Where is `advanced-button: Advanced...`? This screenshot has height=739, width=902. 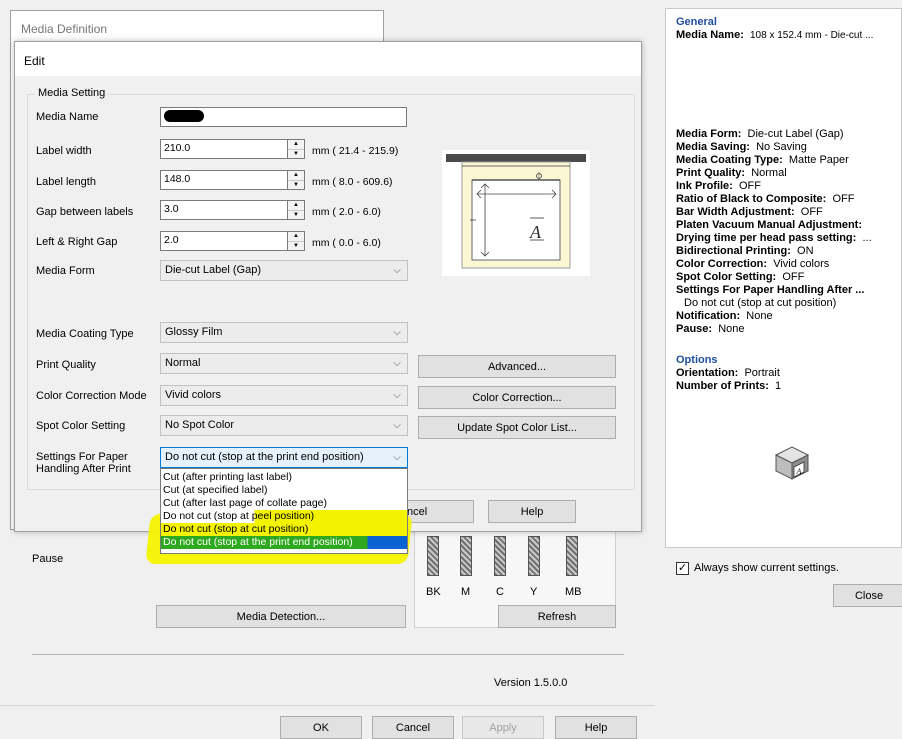 advanced-button: Advanced... is located at coordinates (517, 366).